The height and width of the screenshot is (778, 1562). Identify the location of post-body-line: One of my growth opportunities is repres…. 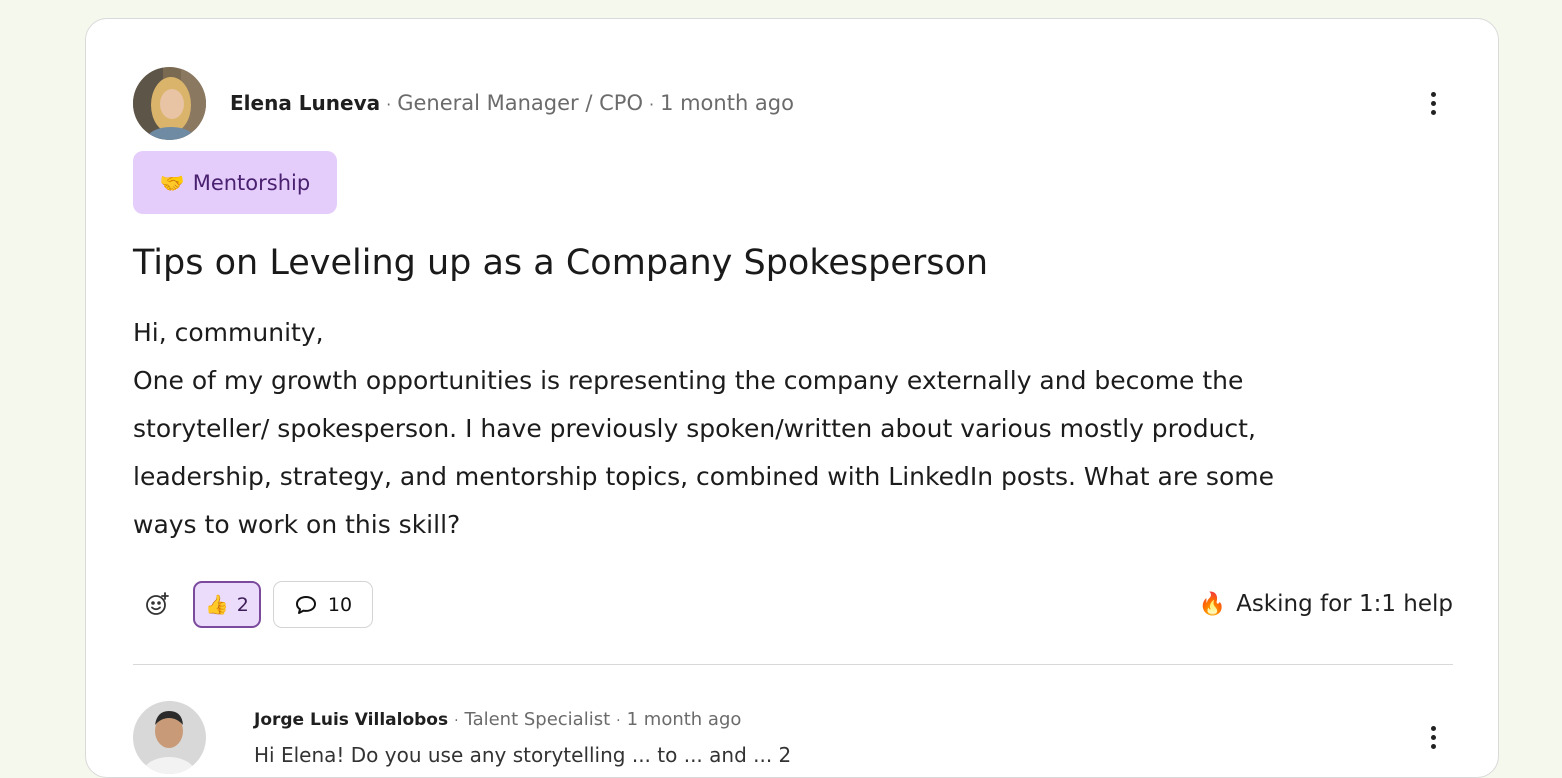
(688, 380).